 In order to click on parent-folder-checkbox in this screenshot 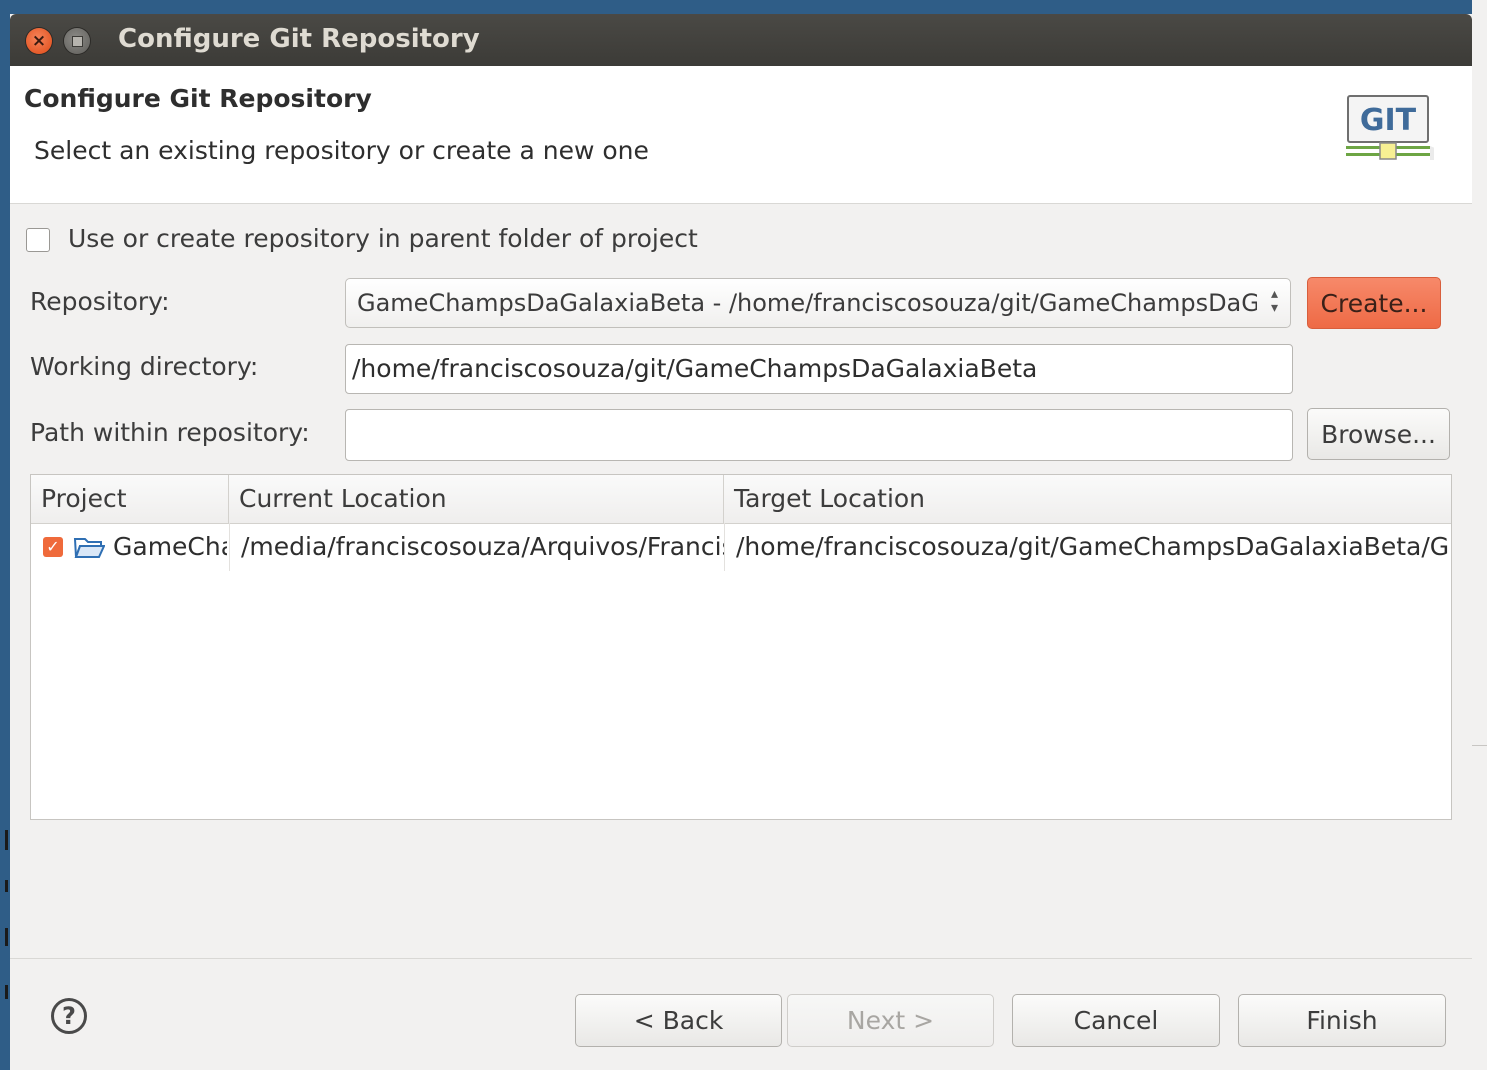, I will do `click(38, 240)`.